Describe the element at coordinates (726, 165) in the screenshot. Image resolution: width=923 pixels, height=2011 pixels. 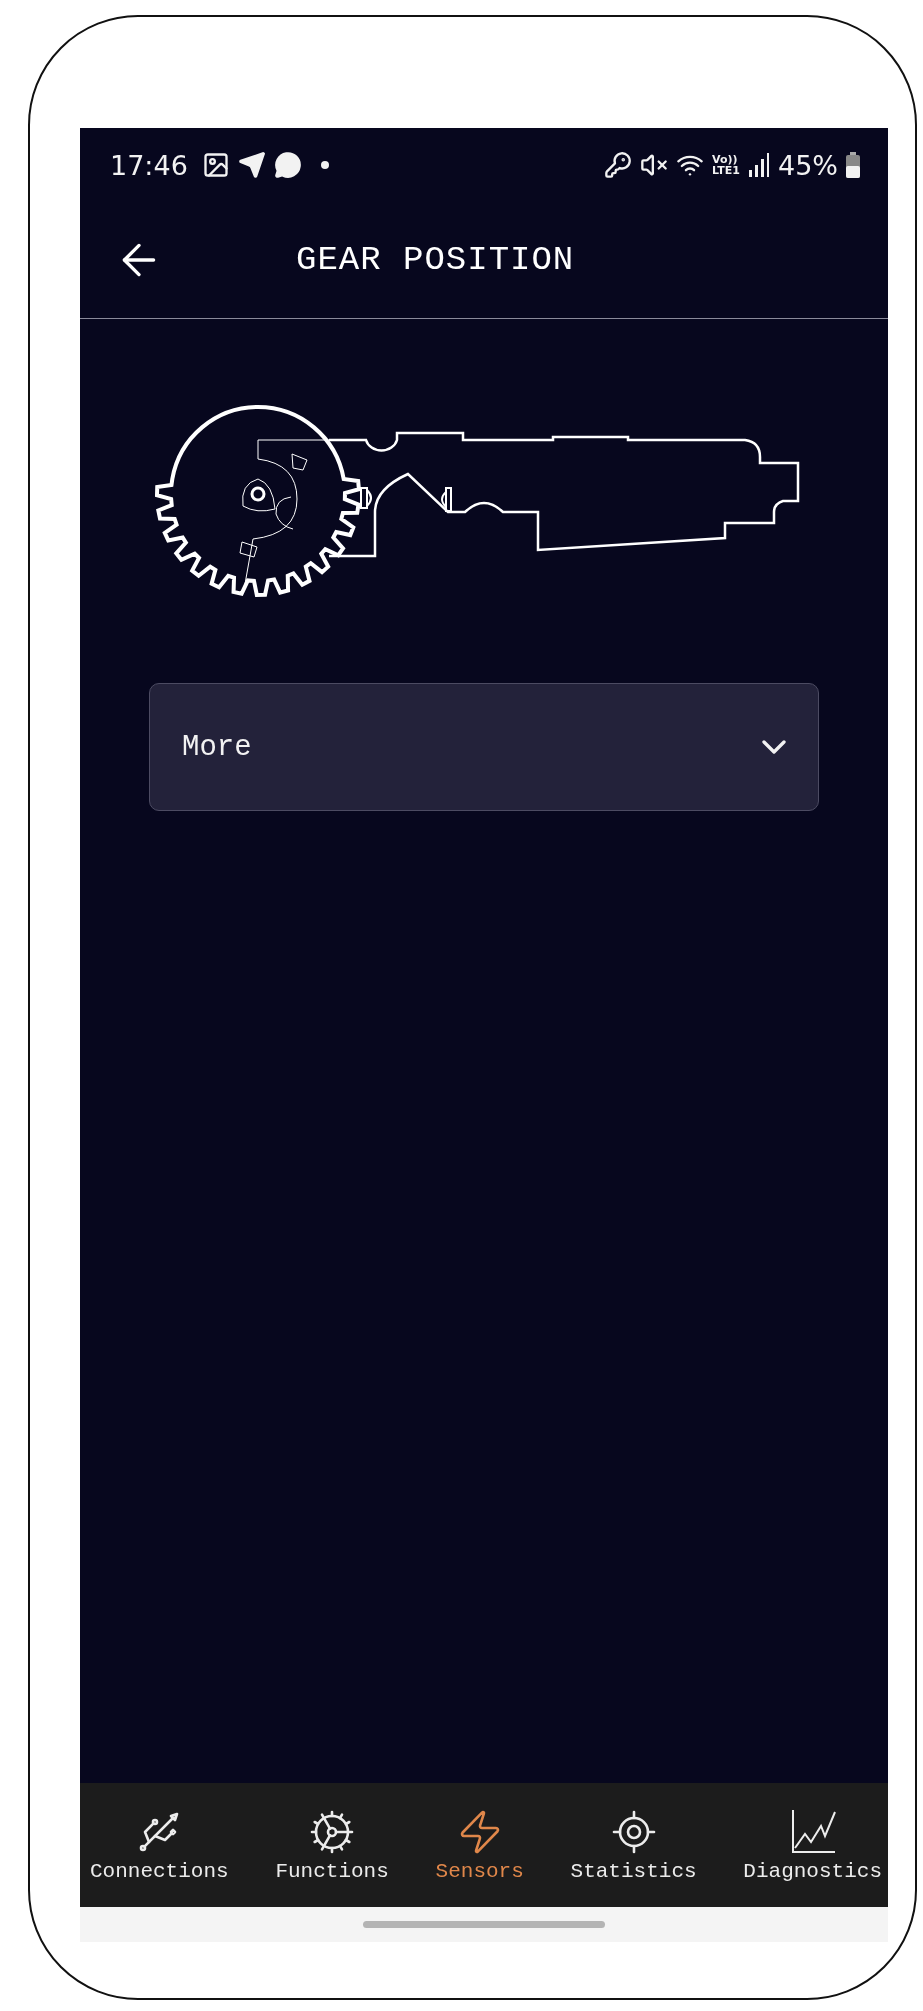
I see `volte-label: Vo)) LTE1` at that location.